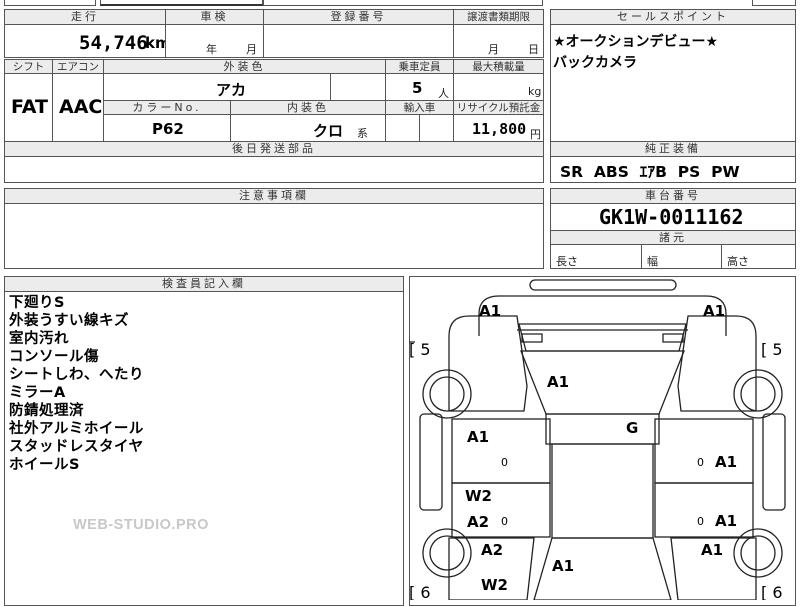 The width and height of the screenshot is (800, 606). What do you see at coordinates (498, 107) in the screenshot?
I see `recycle-header: リサイクル預託金` at bounding box center [498, 107].